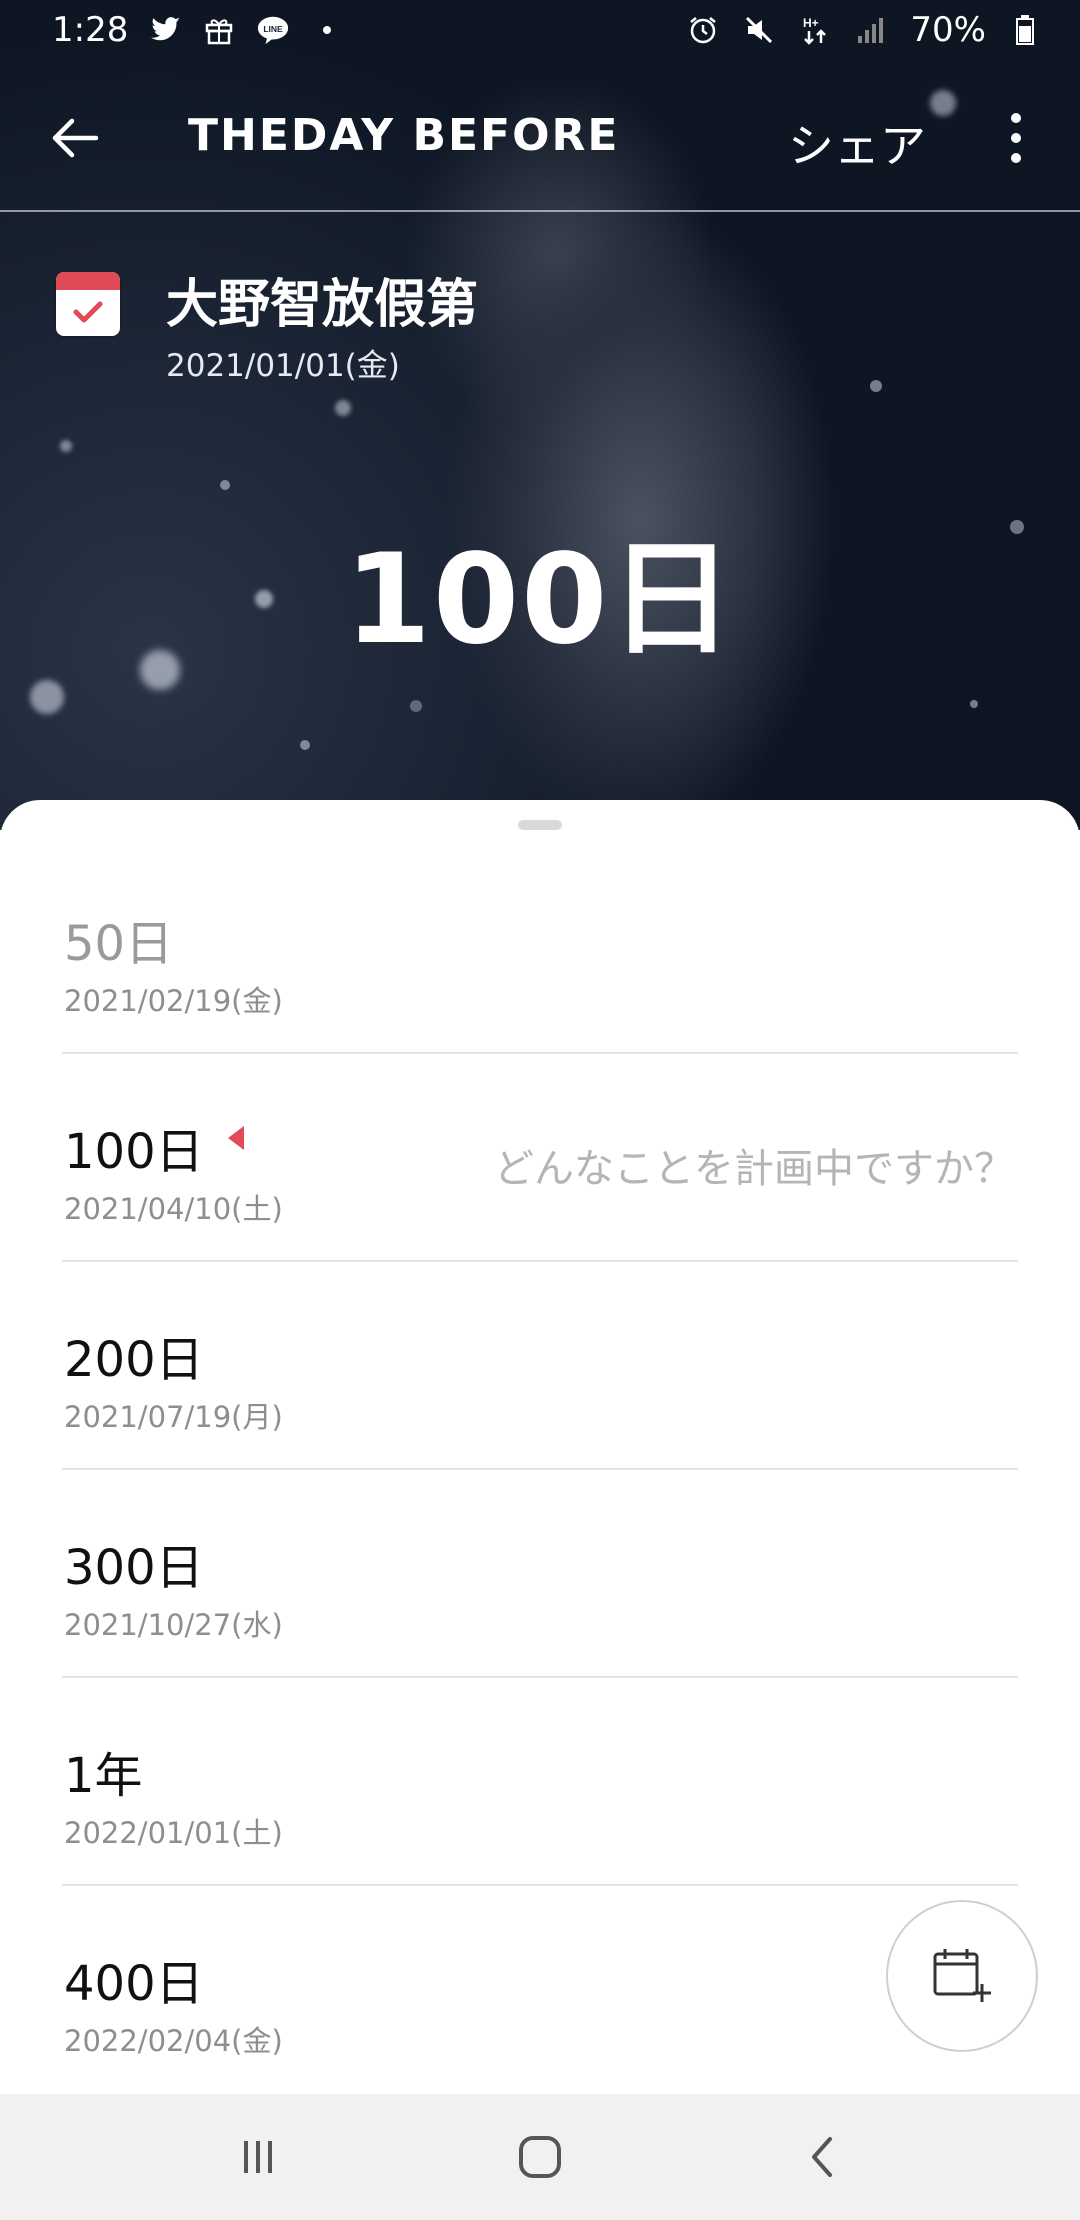  Describe the element at coordinates (322, 299) in the screenshot. I see `event-title: 大野智放假第` at that location.